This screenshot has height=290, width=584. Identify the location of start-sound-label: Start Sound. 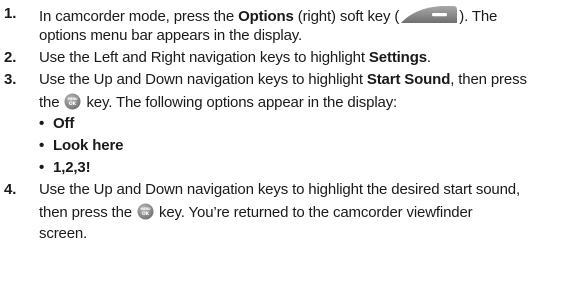
(408, 79).